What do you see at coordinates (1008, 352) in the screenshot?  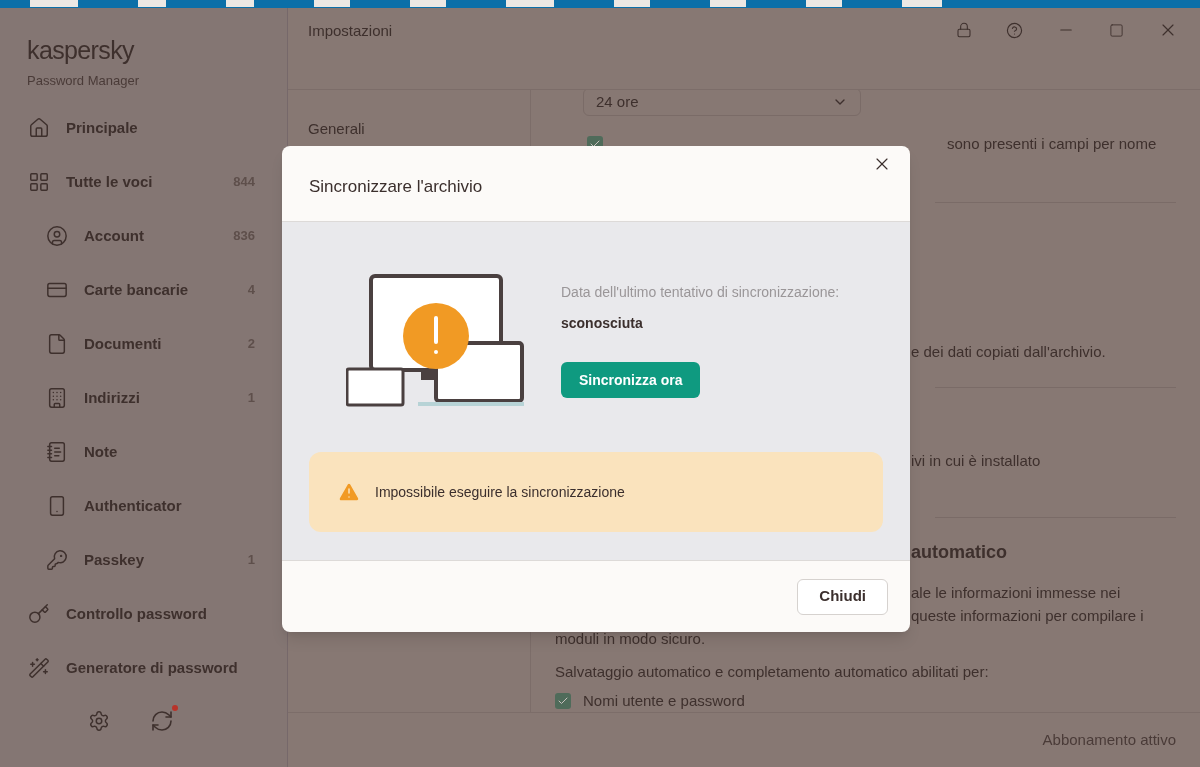 I see `description-text: e dei dati copiati dall'archivio.` at bounding box center [1008, 352].